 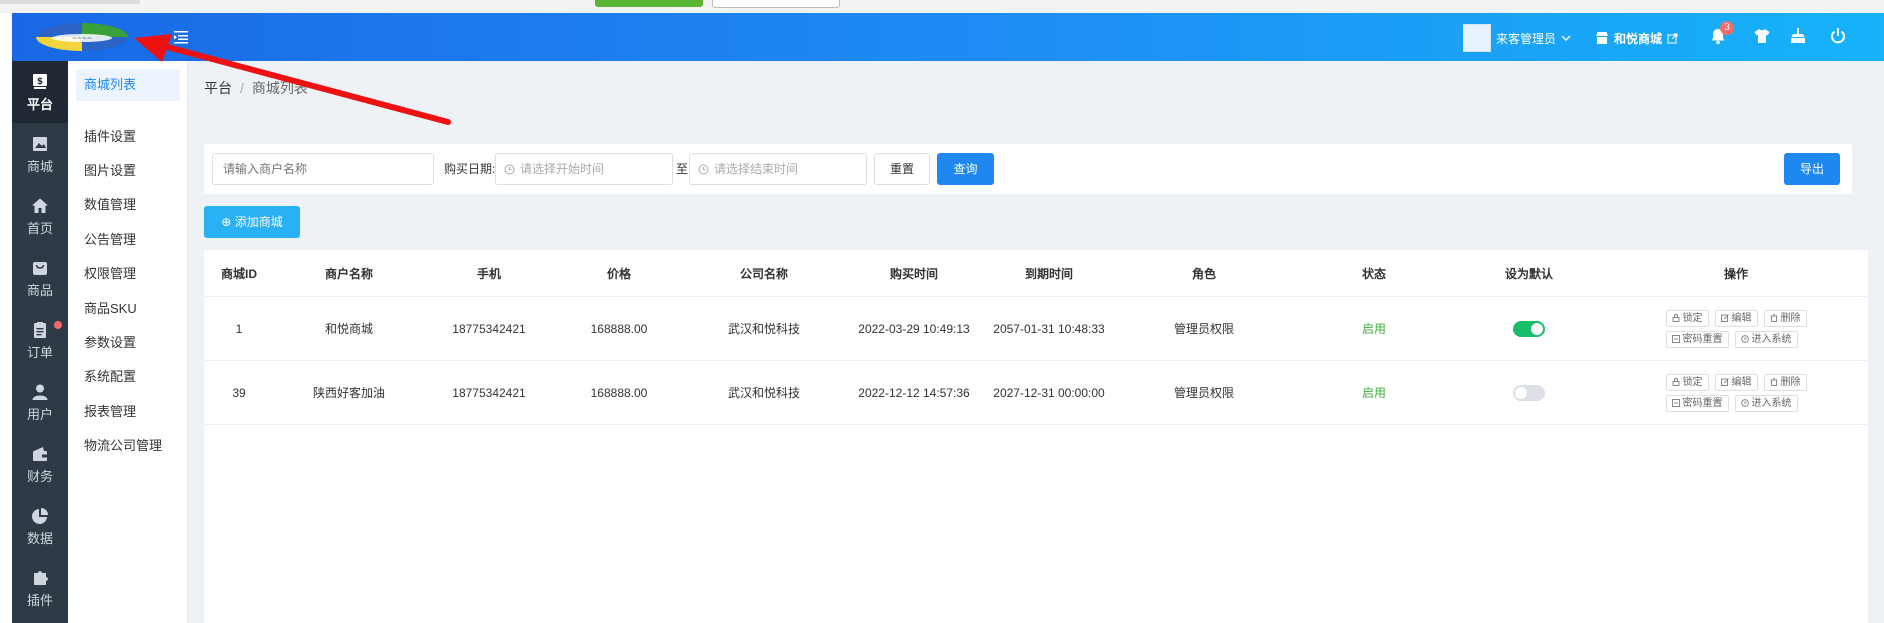 I want to click on column-header: 手机, so click(x=488, y=273).